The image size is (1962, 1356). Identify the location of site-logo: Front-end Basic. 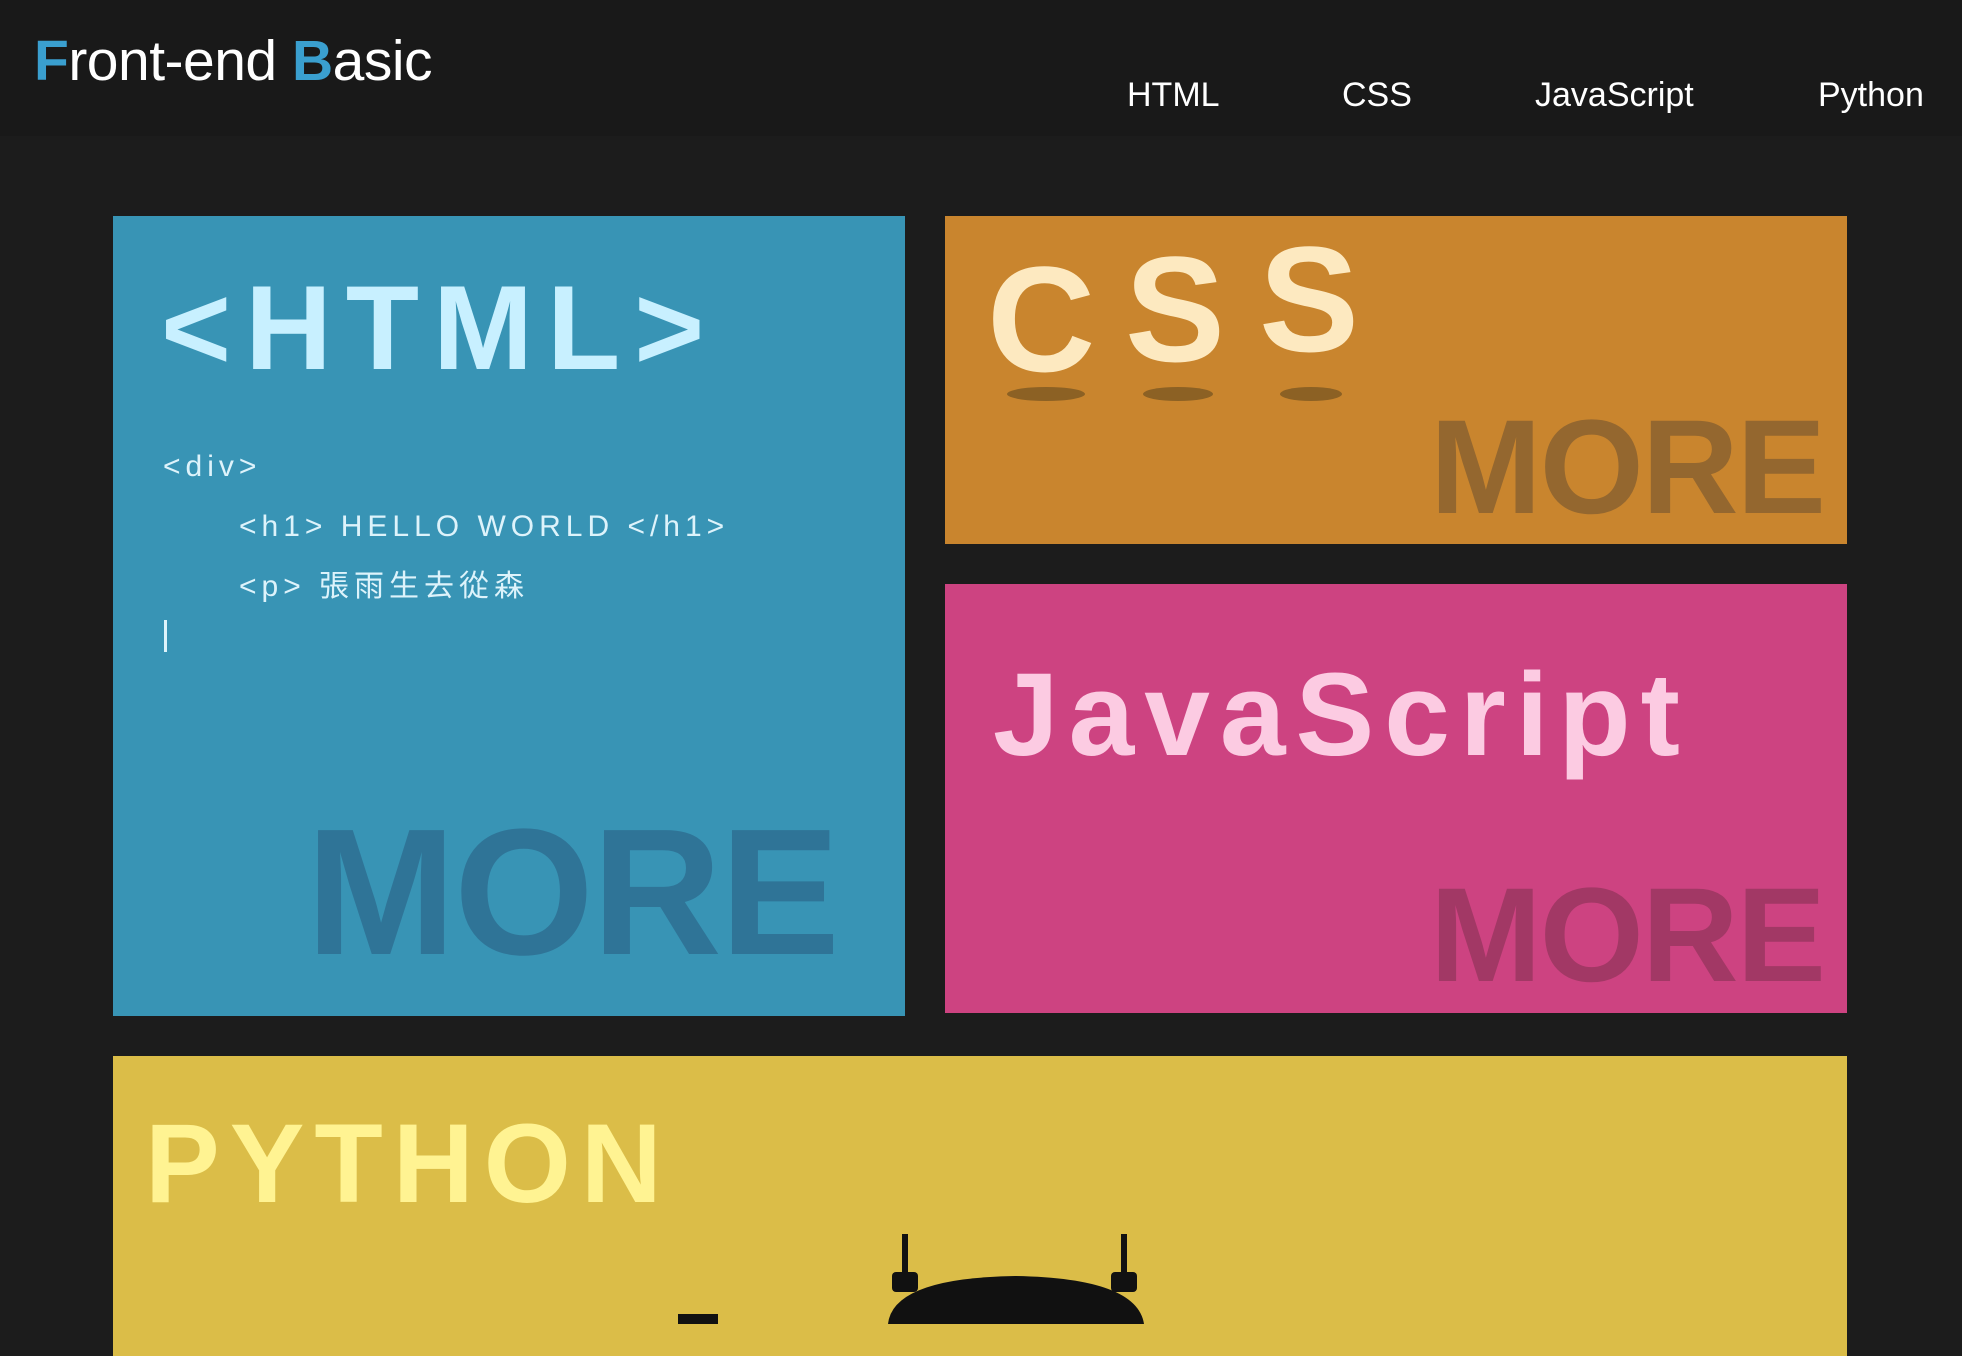
(233, 61).